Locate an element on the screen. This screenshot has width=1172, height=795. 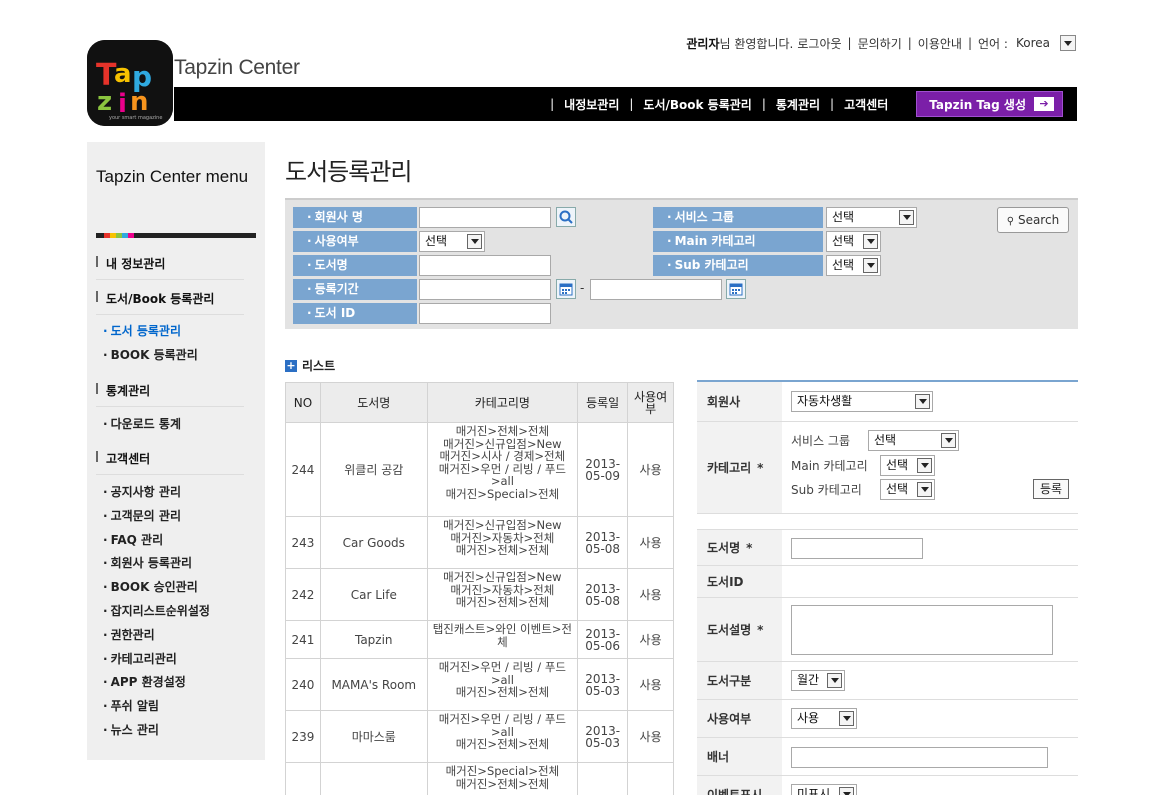
language-label: 언어 : is located at coordinates (993, 43).